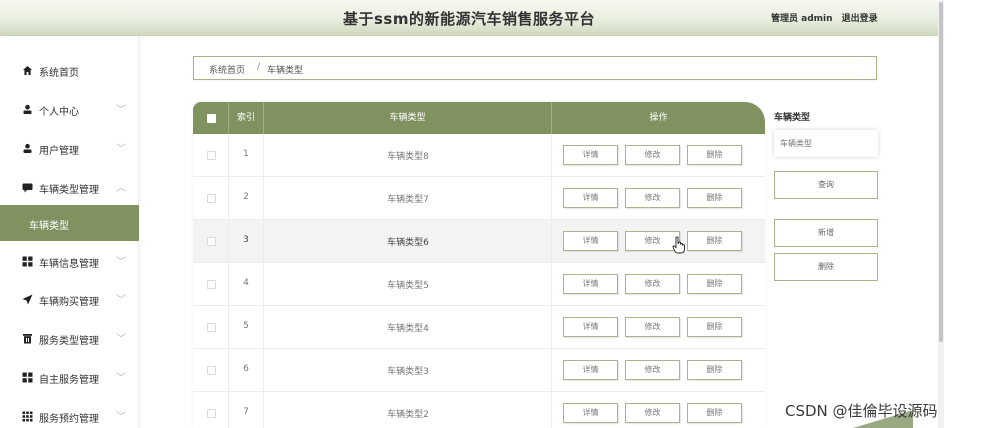 Image resolution: width=992 pixels, height=428 pixels. Describe the element at coordinates (469, 18) in the screenshot. I see `top-header: 基于ssm的新能源汽车销售服务平台 管理员 admin 退出登录` at that location.